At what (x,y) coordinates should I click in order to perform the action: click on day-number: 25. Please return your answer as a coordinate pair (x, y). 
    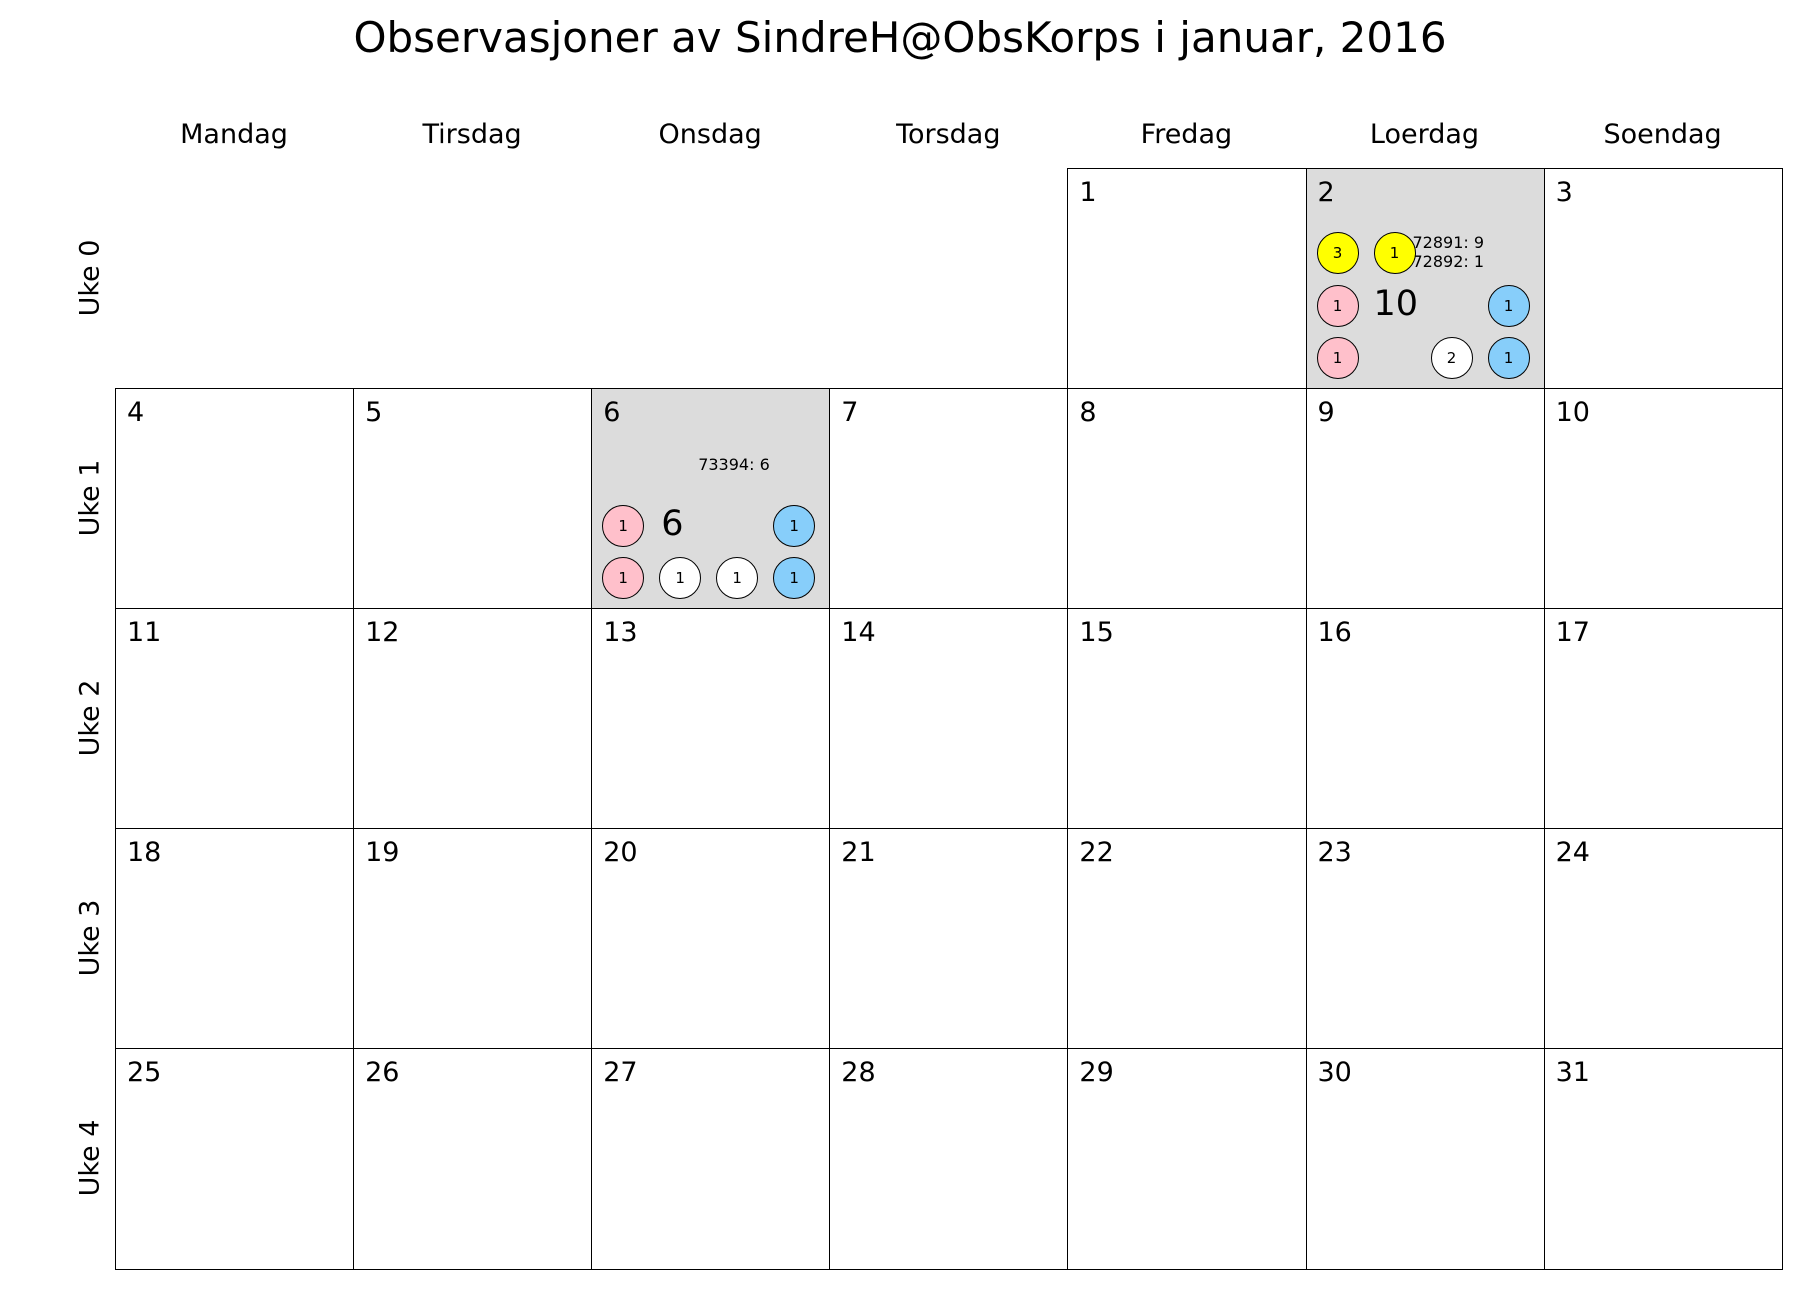
    Looking at the image, I should click on (144, 1072).